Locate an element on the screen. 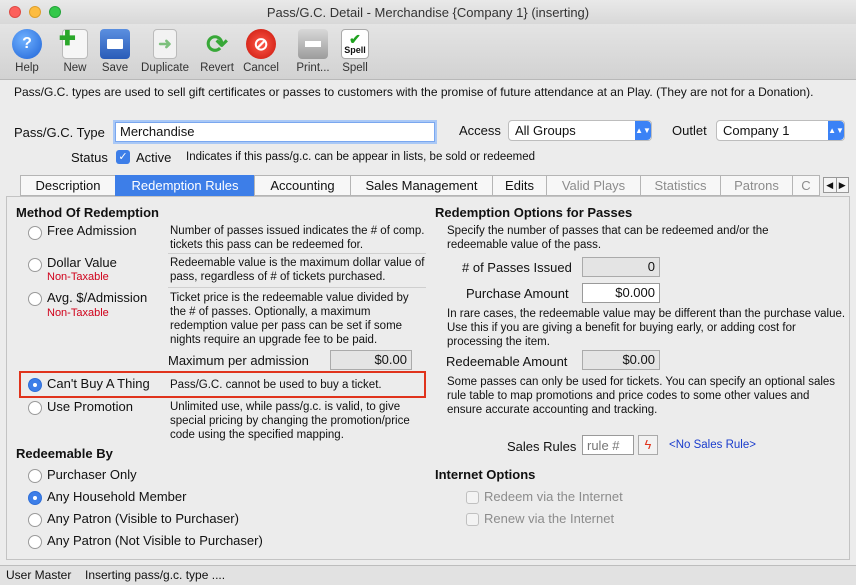  revert-button: ⟳ Revert is located at coordinates (217, 52).